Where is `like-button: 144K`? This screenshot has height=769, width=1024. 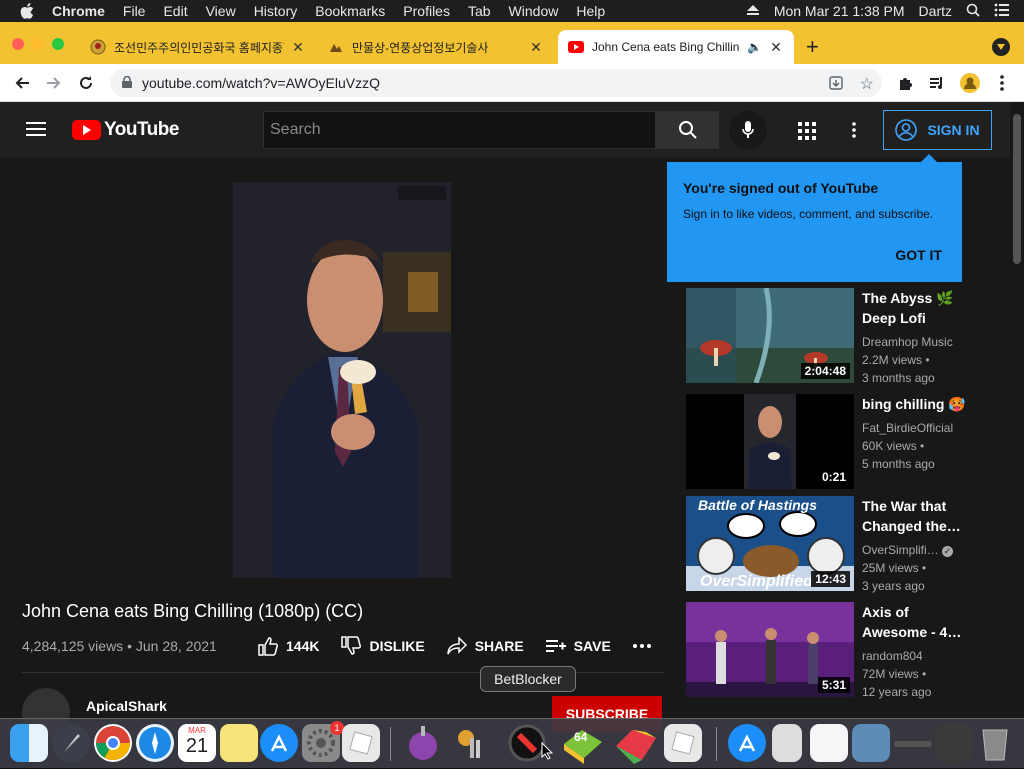
like-button: 144K is located at coordinates (288, 646).